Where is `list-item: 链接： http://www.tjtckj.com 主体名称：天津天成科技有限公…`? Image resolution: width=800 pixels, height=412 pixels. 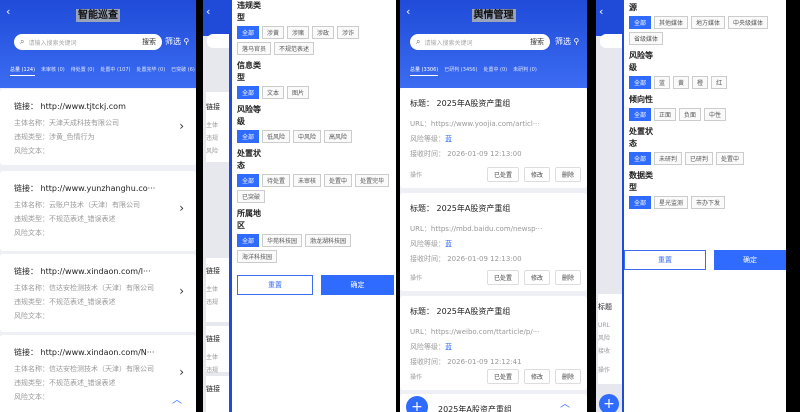 list-item: 链接： http://www.tjtckj.com 主体名称：天津天成科技有限公… is located at coordinates (98, 127).